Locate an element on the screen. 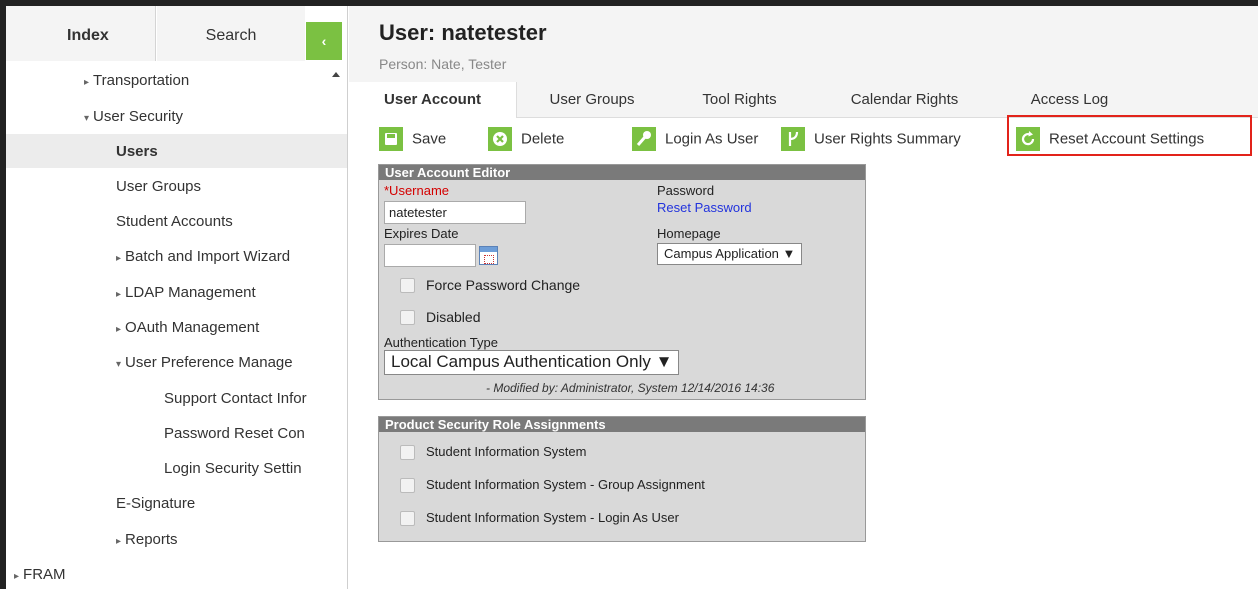 Image resolution: width=1258 pixels, height=589 pixels. tab-user-account: User Account is located at coordinates (433, 100).